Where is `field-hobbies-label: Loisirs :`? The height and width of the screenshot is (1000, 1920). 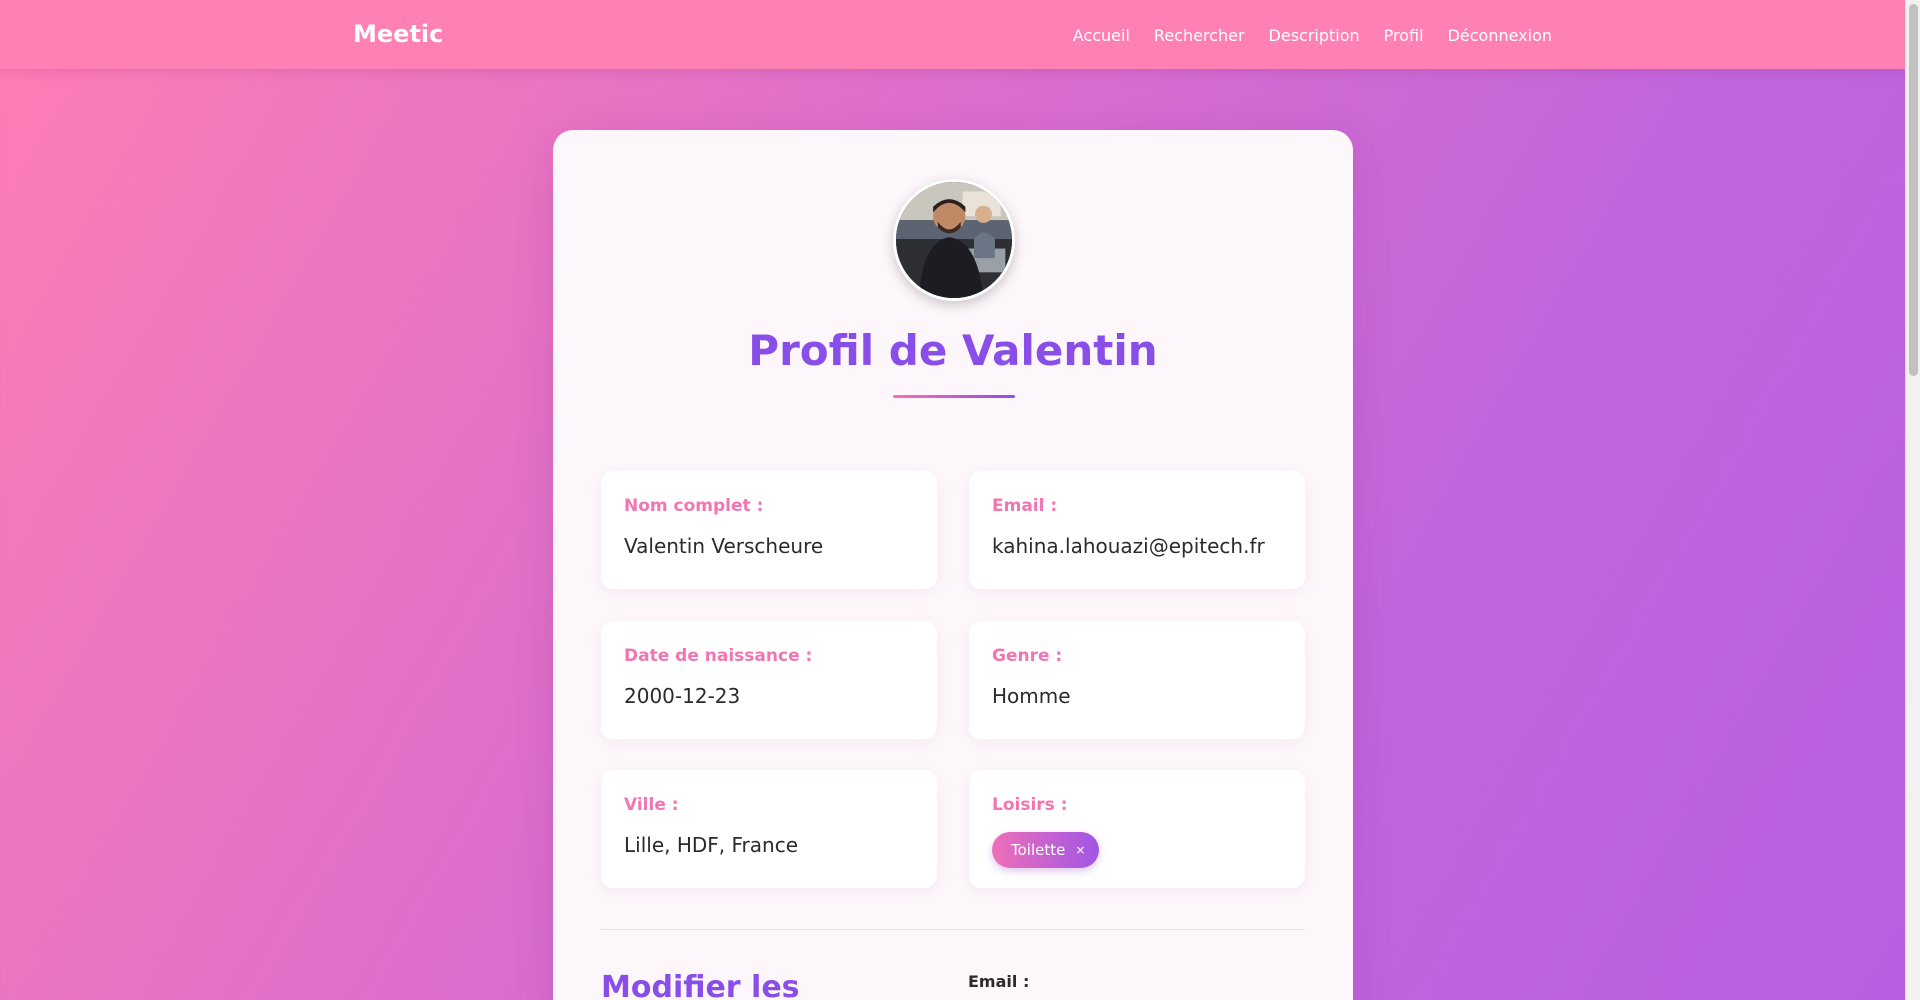
field-hobbies-label: Loisirs : is located at coordinates (1030, 805).